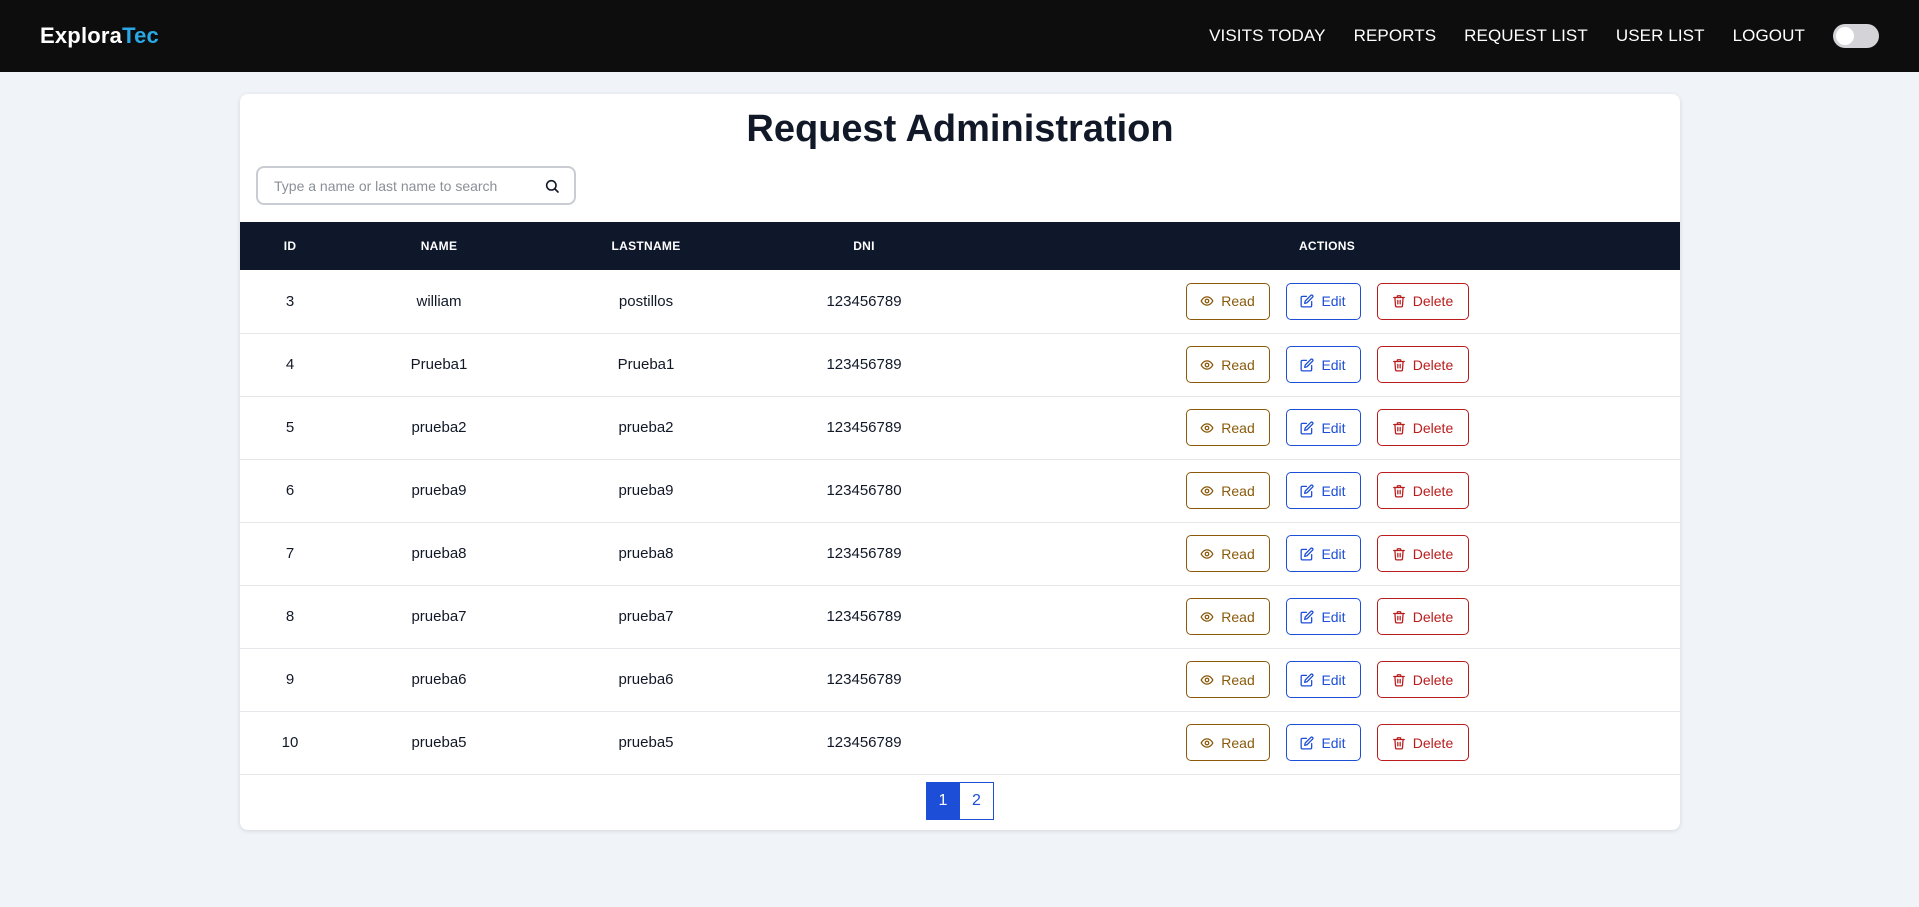 Image resolution: width=1919 pixels, height=907 pixels. I want to click on table-row: 4 Prueba1 Prueba1 123456789 Read Edit Delete, so click(960, 364).